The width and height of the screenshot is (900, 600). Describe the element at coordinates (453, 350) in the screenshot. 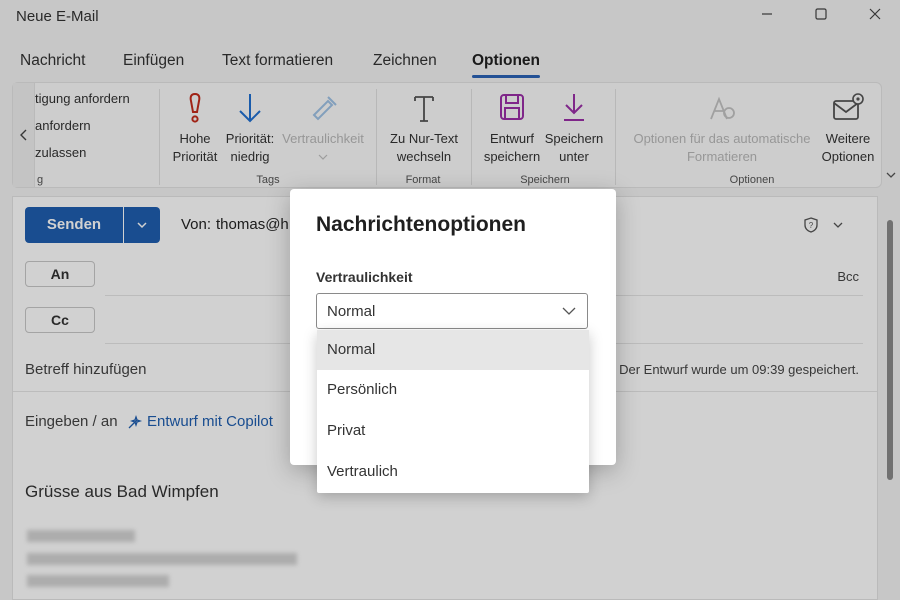

I see `sensitivity-option-normal: Normal` at that location.